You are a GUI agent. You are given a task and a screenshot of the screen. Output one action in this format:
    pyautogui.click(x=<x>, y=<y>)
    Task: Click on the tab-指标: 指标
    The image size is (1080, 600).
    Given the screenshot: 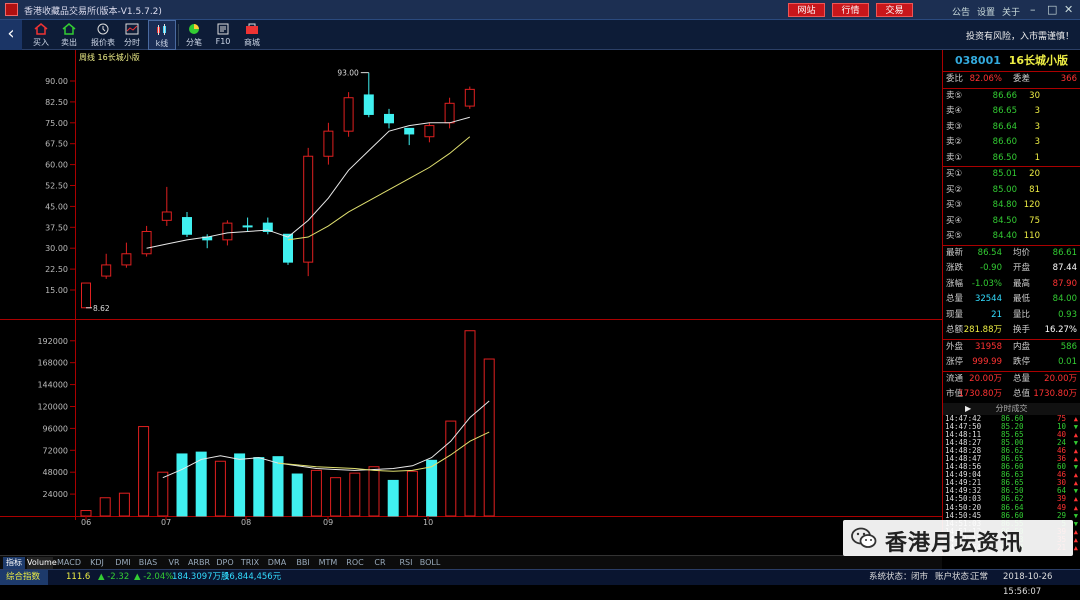 What is the action you would take?
    pyautogui.click(x=14, y=563)
    